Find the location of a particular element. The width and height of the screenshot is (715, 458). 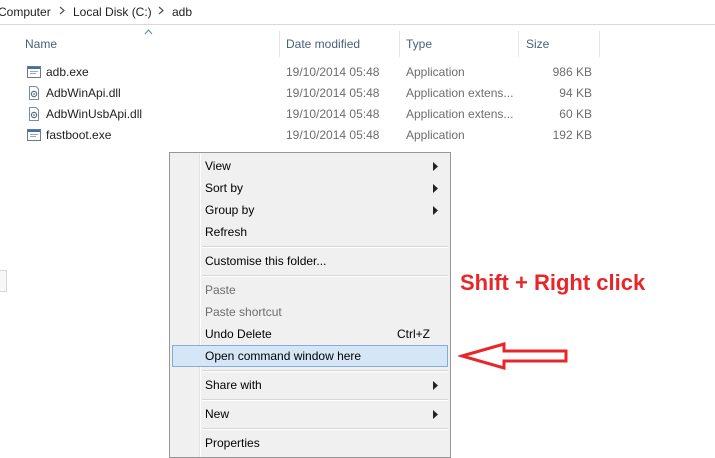

sort-ascending-icon is located at coordinates (148, 32).